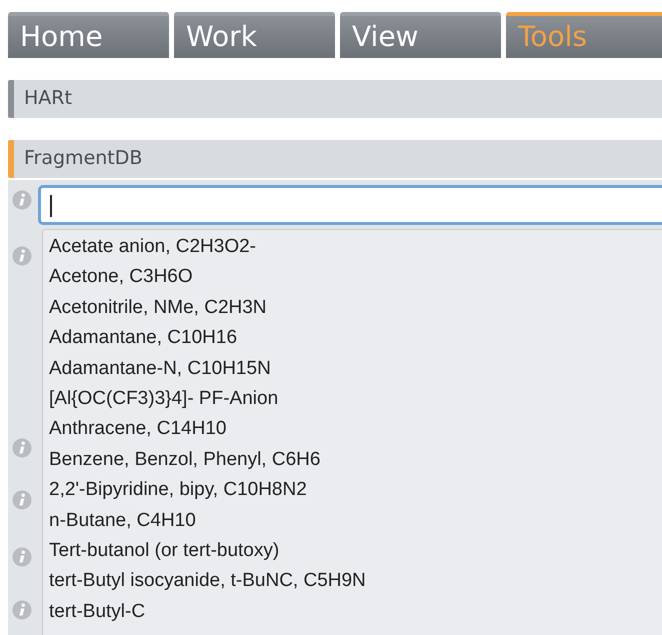  Describe the element at coordinates (350, 205) in the screenshot. I see `search-field` at that location.